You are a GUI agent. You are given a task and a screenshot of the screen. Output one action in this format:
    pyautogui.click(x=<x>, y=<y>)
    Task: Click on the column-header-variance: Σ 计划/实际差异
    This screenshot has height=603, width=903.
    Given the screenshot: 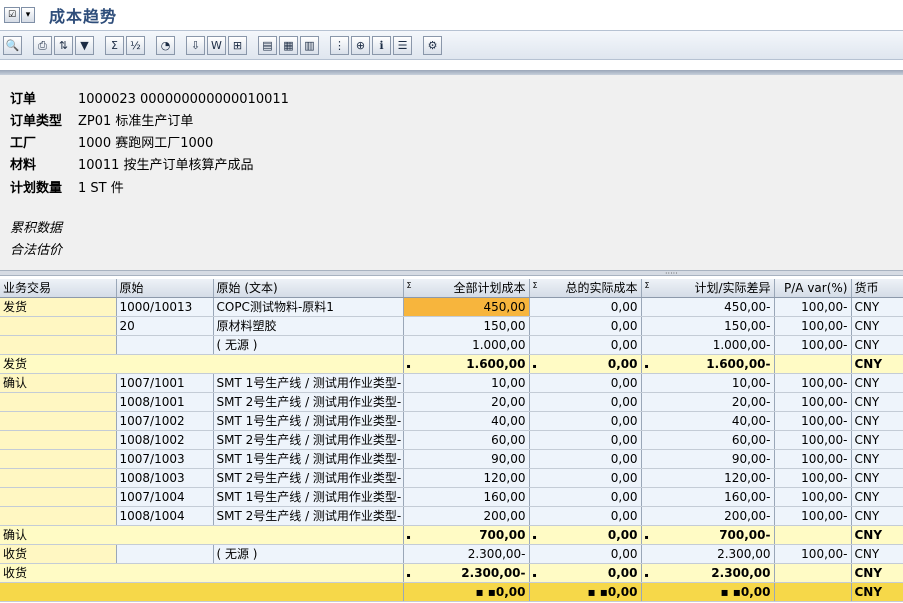 What is the action you would take?
    pyautogui.click(x=708, y=288)
    